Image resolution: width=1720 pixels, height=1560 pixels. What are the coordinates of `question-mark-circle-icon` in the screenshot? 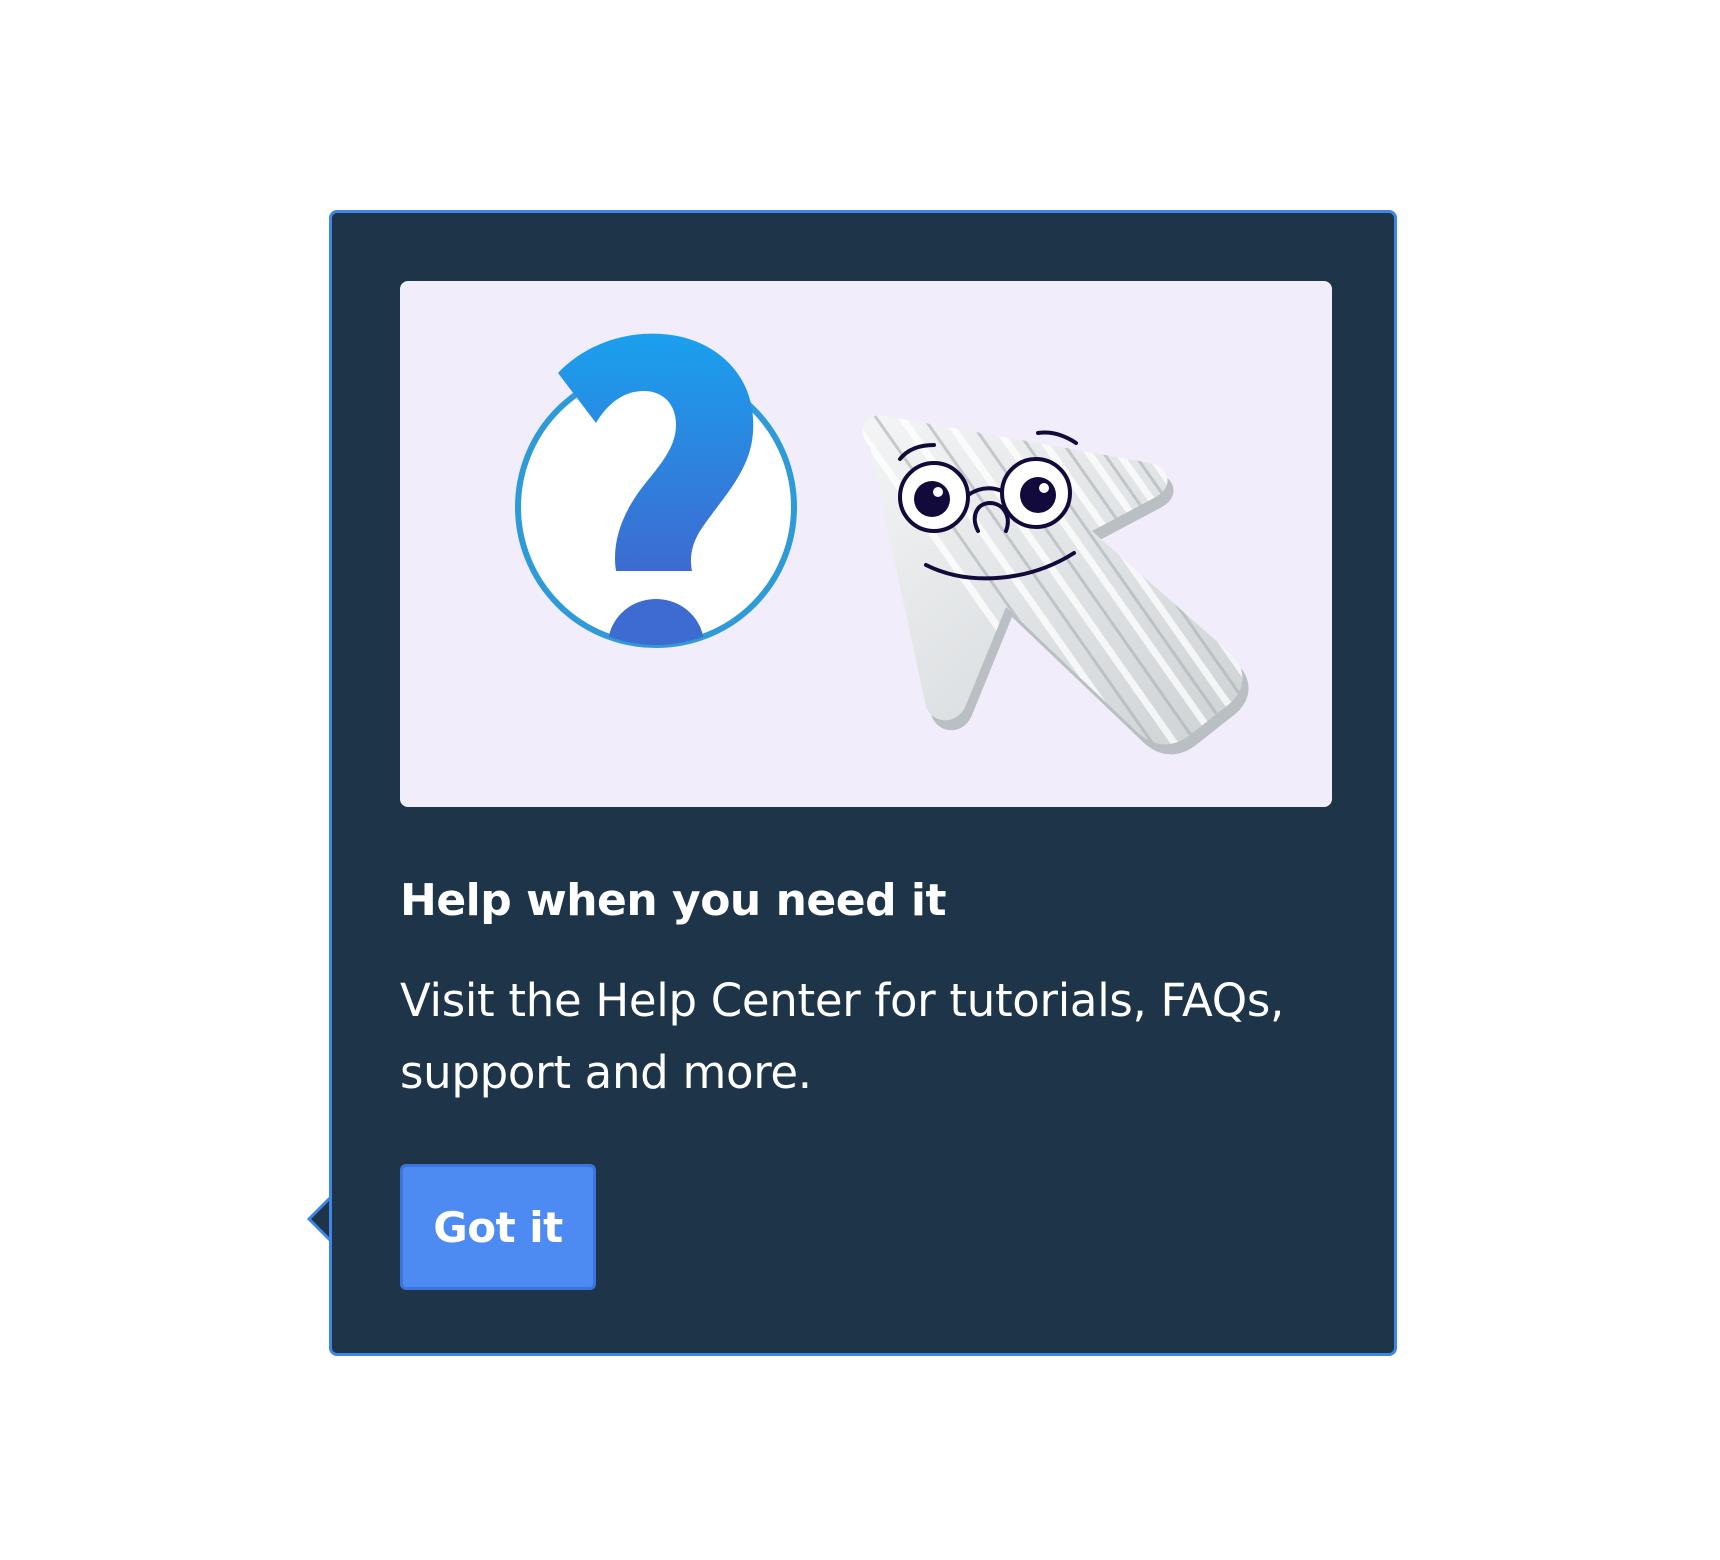 It's located at (656, 490).